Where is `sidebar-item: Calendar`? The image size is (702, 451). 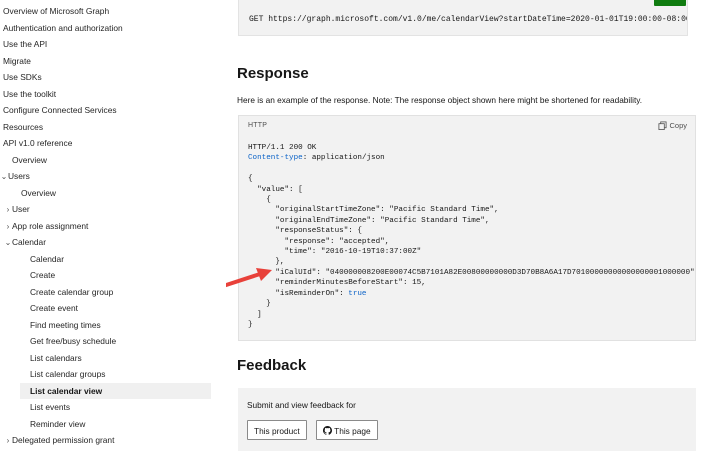
sidebar-item: Calendar is located at coordinates (107, 259).